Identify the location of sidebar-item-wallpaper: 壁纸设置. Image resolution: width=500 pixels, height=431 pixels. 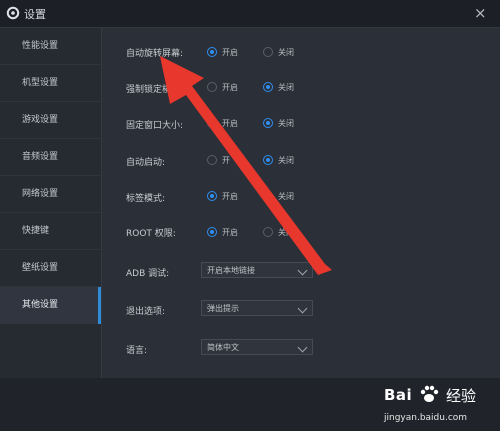
(50, 268).